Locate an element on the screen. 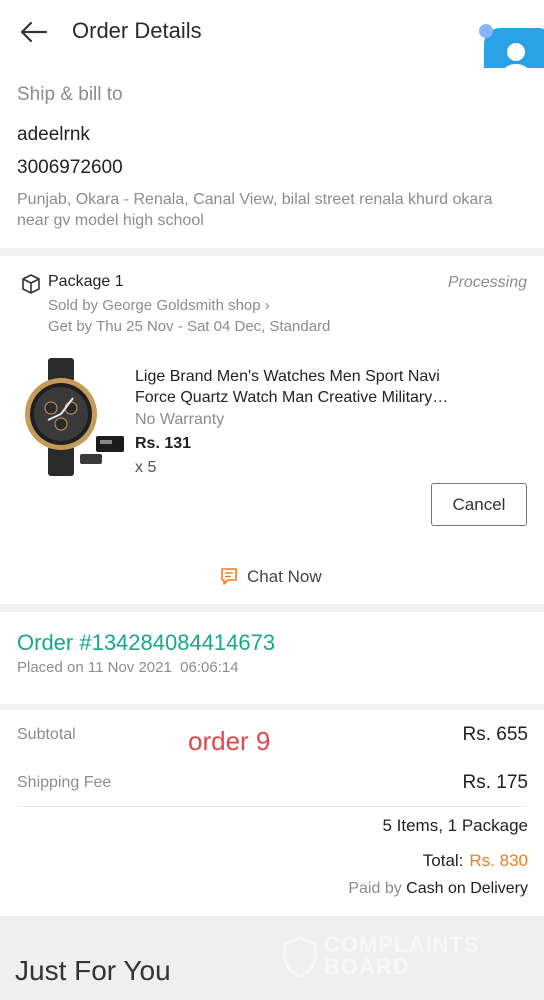 Image resolution: width=544 pixels, height=1000 pixels. product-thumbnail is located at coordinates (73, 418).